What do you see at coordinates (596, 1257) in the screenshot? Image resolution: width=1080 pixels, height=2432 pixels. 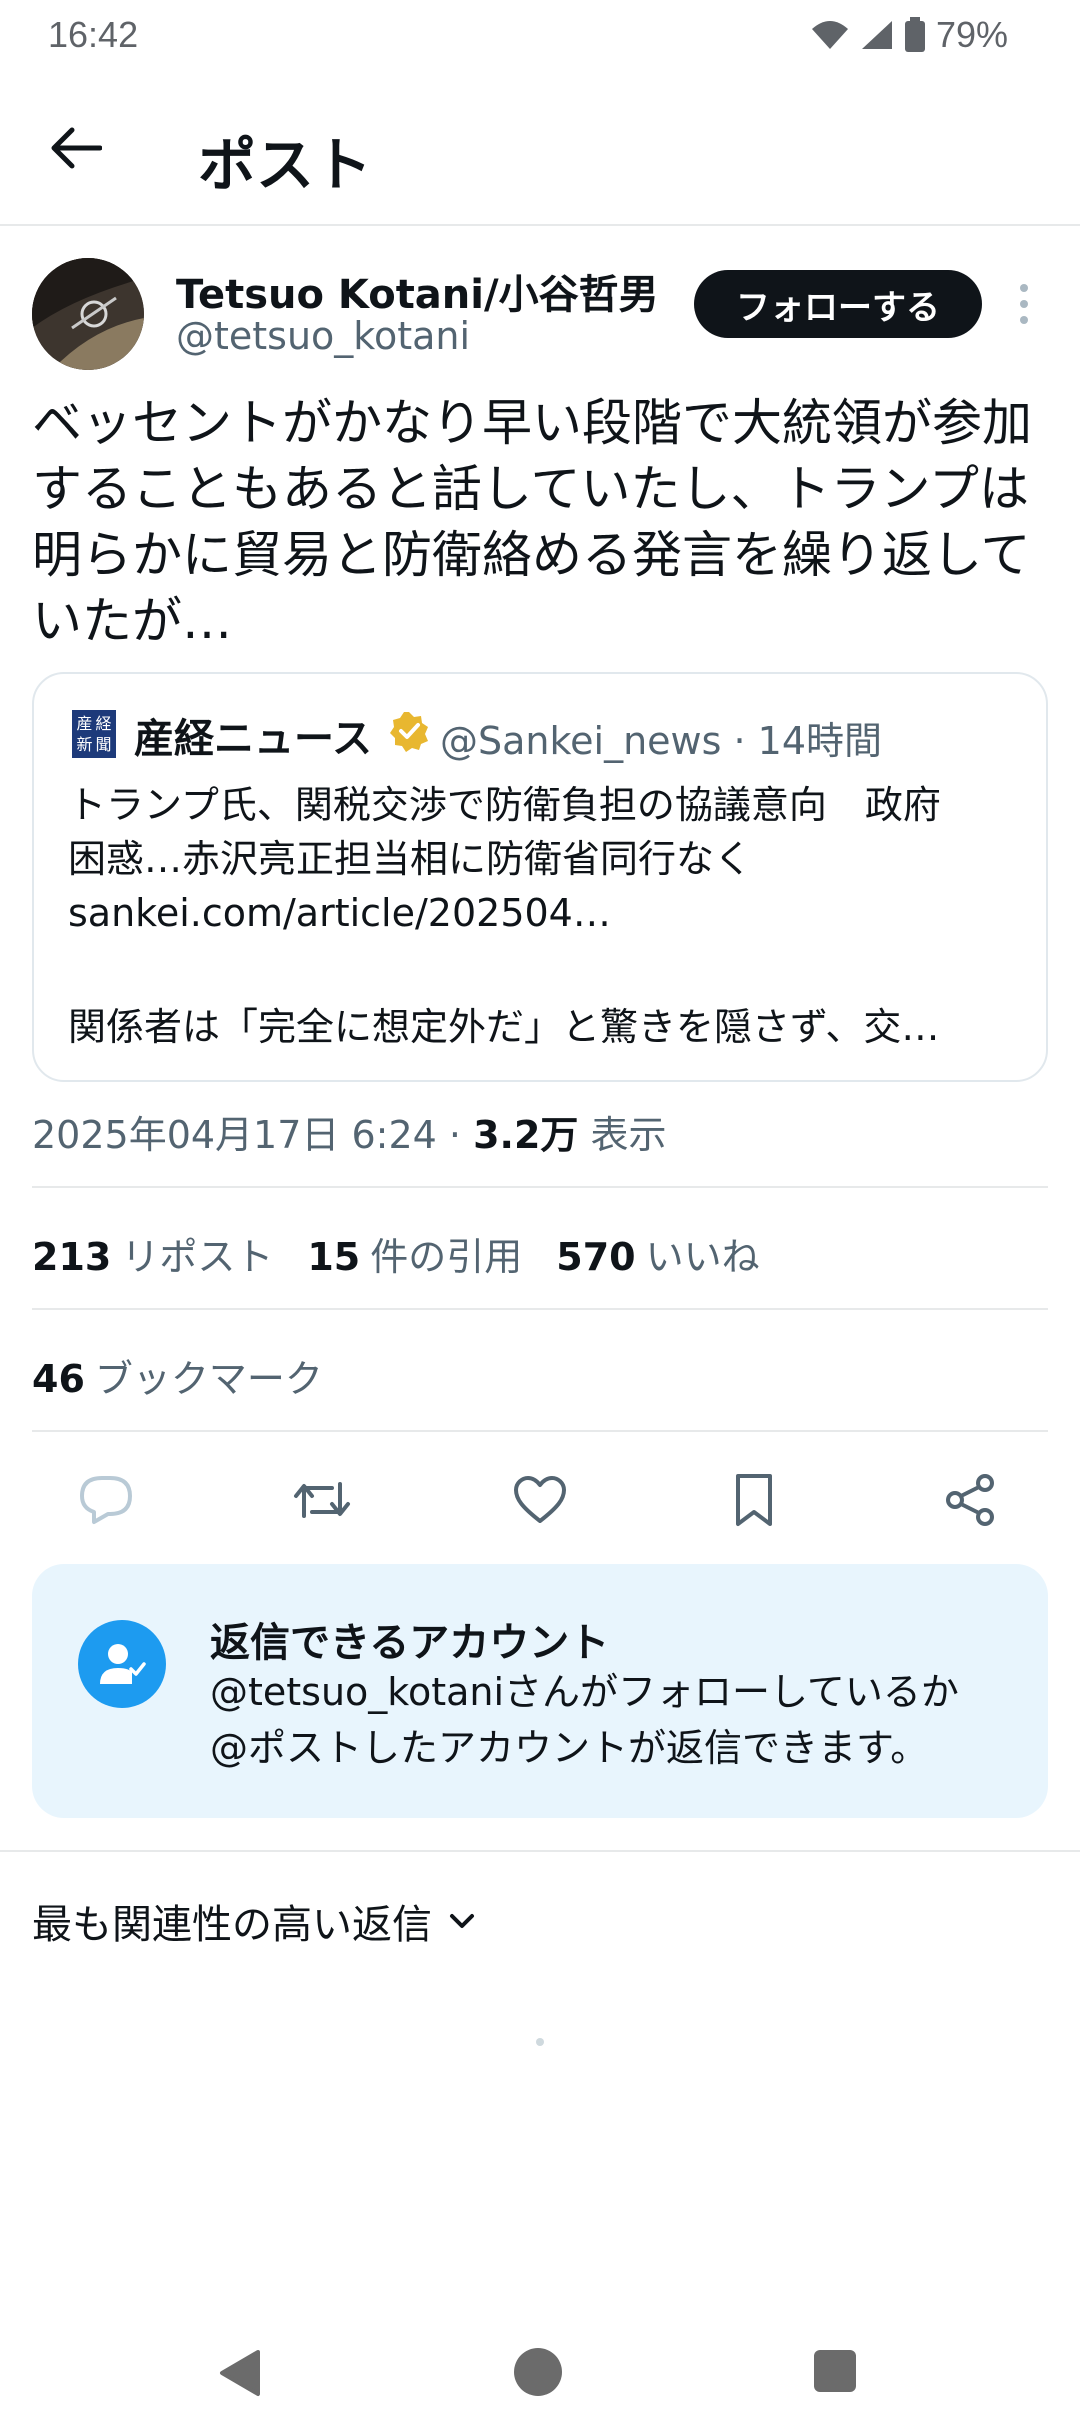 I see `likes-count: 570` at bounding box center [596, 1257].